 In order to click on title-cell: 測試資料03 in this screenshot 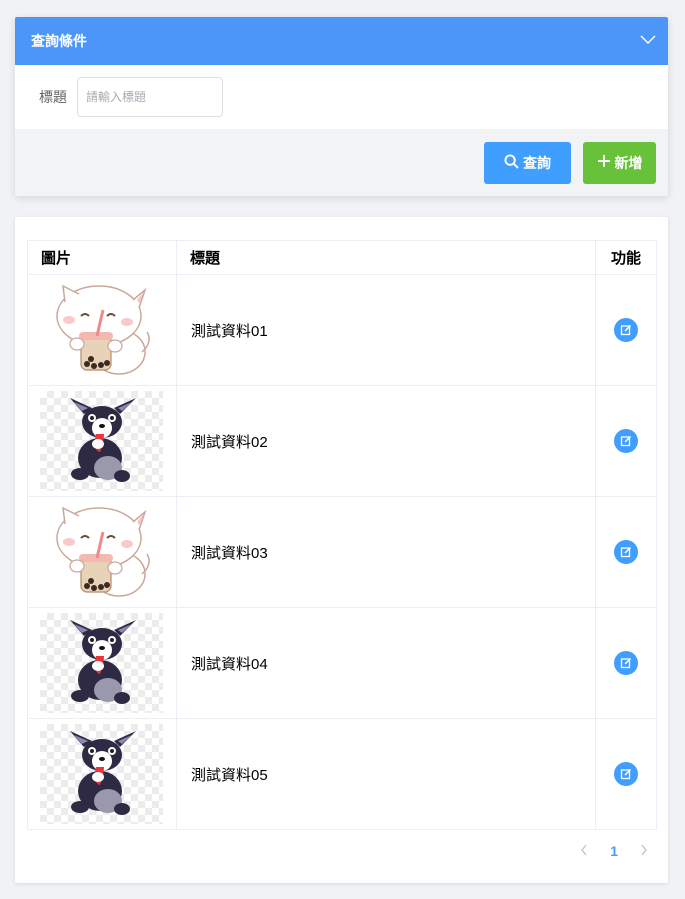, I will do `click(386, 552)`.